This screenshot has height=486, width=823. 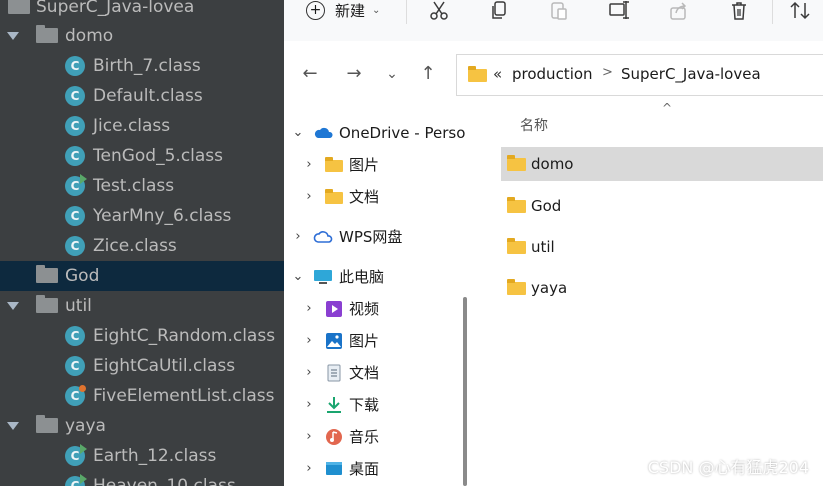 What do you see at coordinates (801, 11) in the screenshot?
I see `sort-icon` at bounding box center [801, 11].